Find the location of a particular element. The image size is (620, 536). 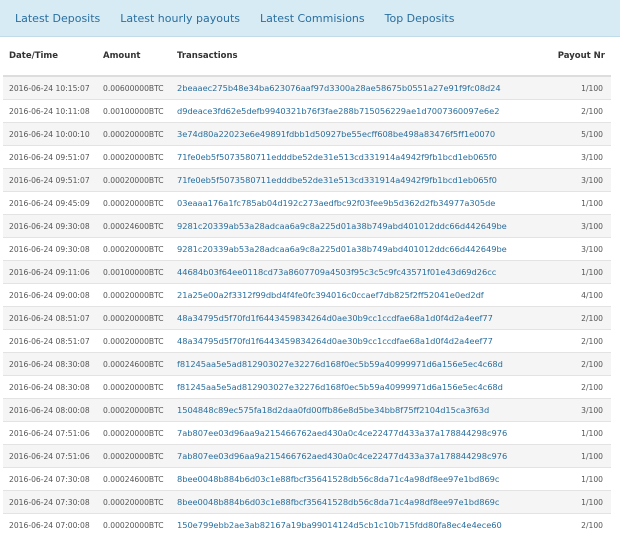

header-date: Date/Time is located at coordinates (50, 56).